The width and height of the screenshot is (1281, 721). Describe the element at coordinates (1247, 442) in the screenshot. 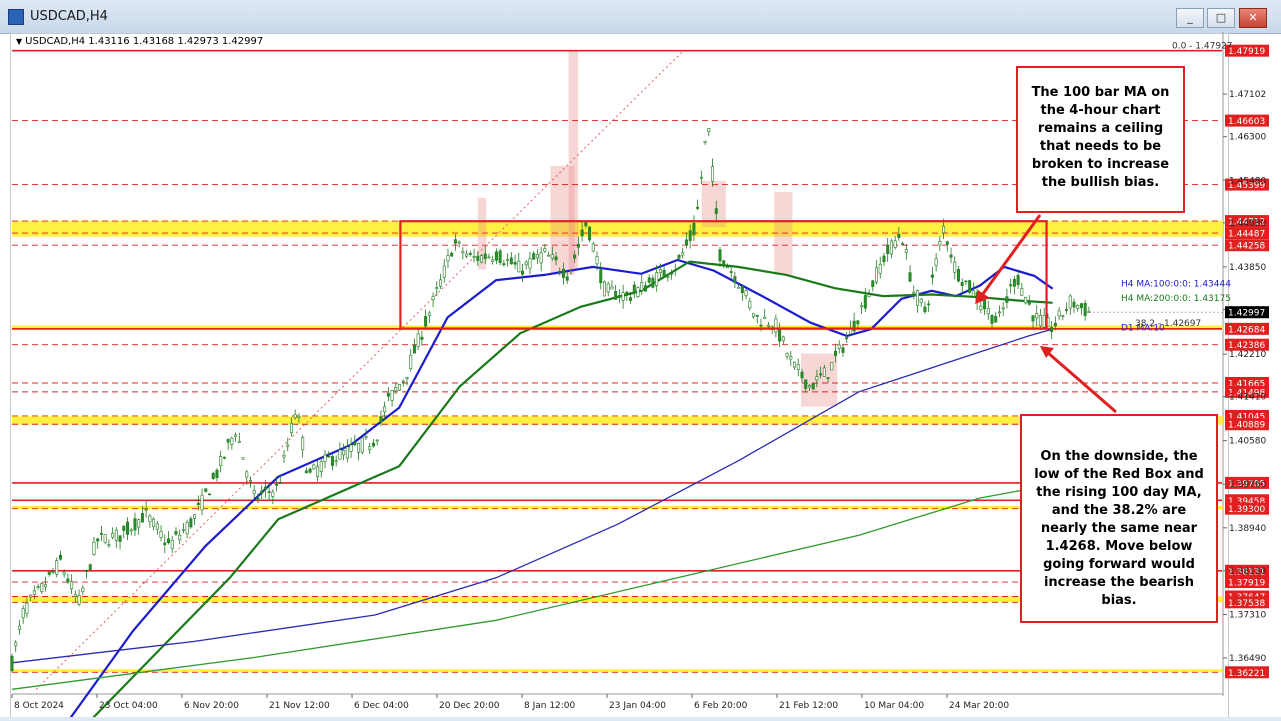

I see `price-tick-label: 1.40580` at that location.